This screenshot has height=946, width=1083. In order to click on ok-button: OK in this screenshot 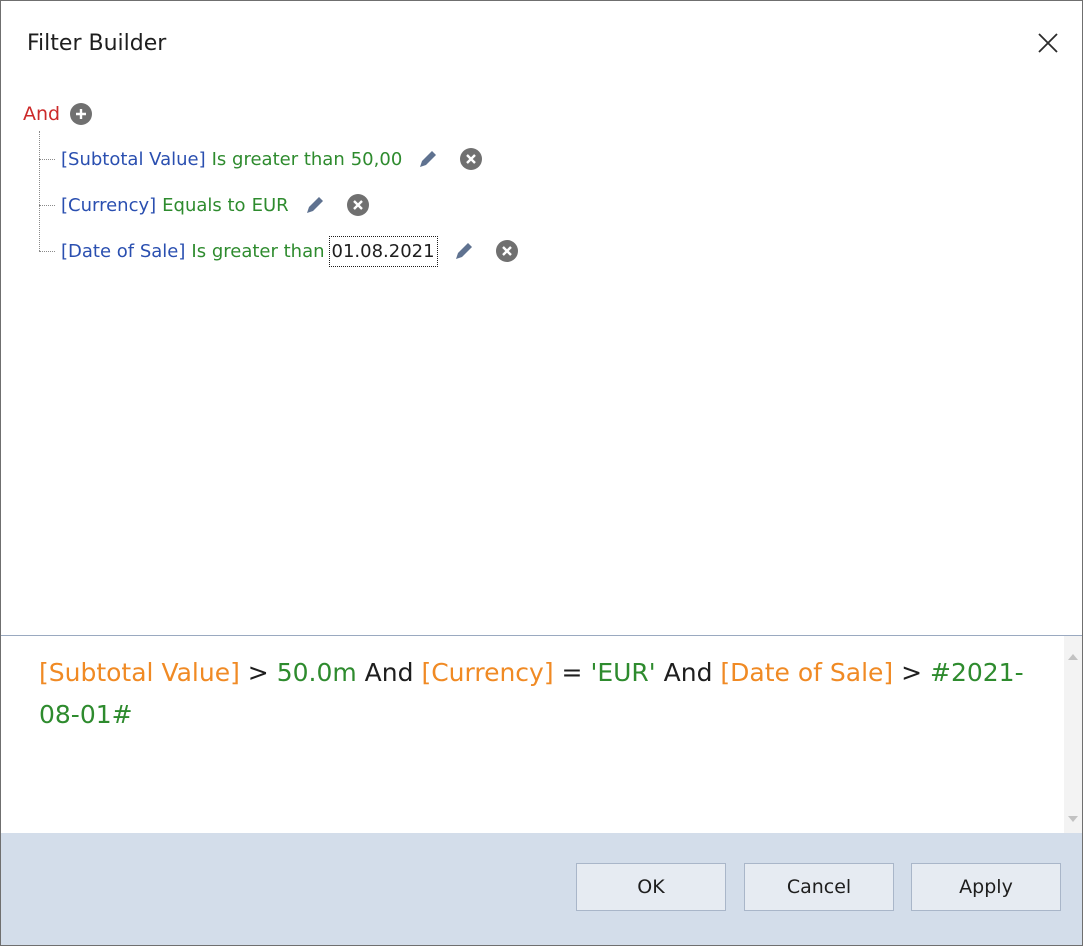, I will do `click(651, 887)`.